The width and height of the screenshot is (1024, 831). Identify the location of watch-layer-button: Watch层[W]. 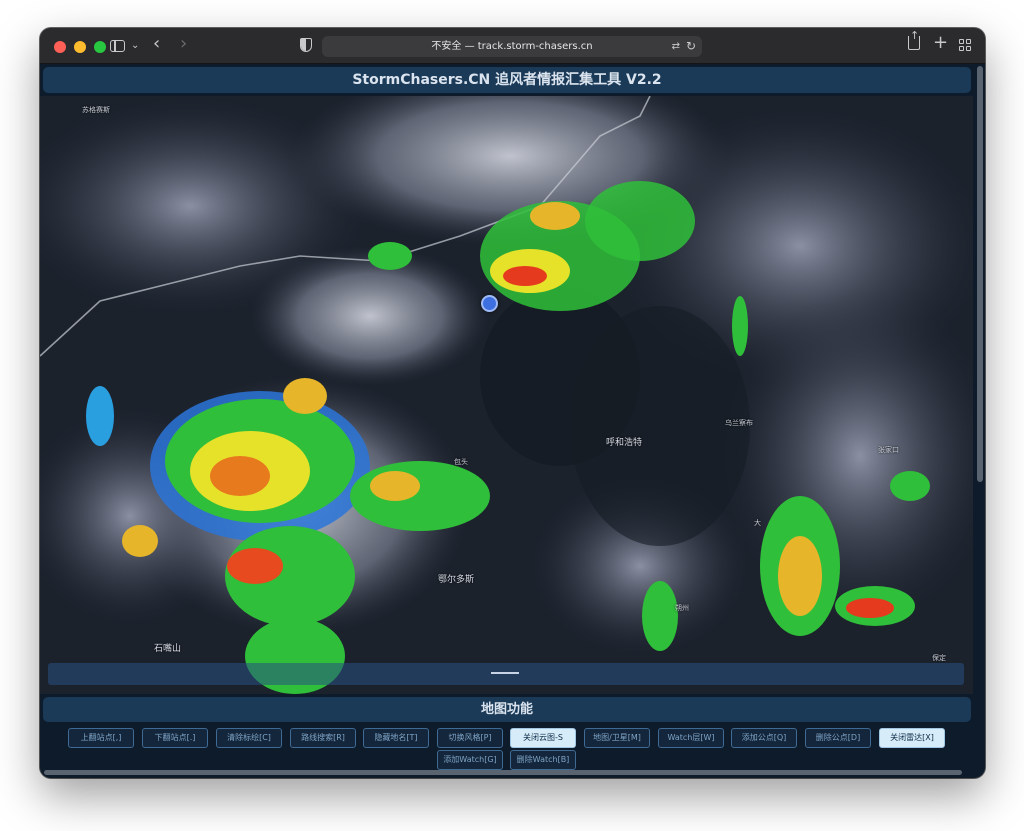
(691, 738).